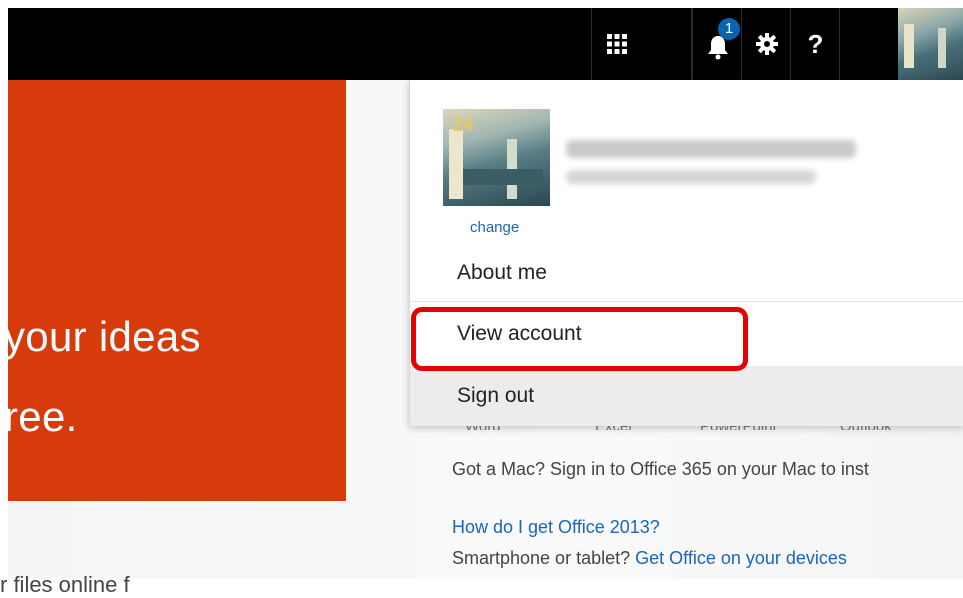 This screenshot has width=963, height=598. What do you see at coordinates (502, 272) in the screenshot?
I see `menu-item-label: About me` at bounding box center [502, 272].